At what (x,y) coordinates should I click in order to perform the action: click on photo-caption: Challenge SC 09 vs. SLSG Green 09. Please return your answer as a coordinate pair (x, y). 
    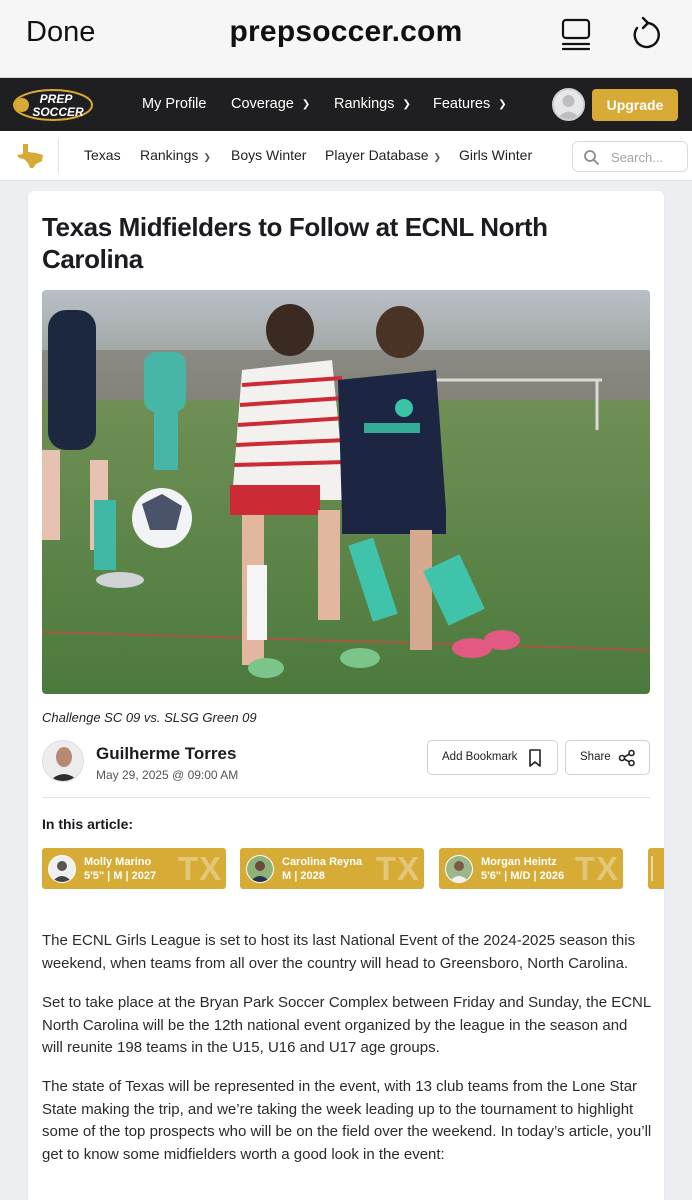
    Looking at the image, I should click on (149, 717).